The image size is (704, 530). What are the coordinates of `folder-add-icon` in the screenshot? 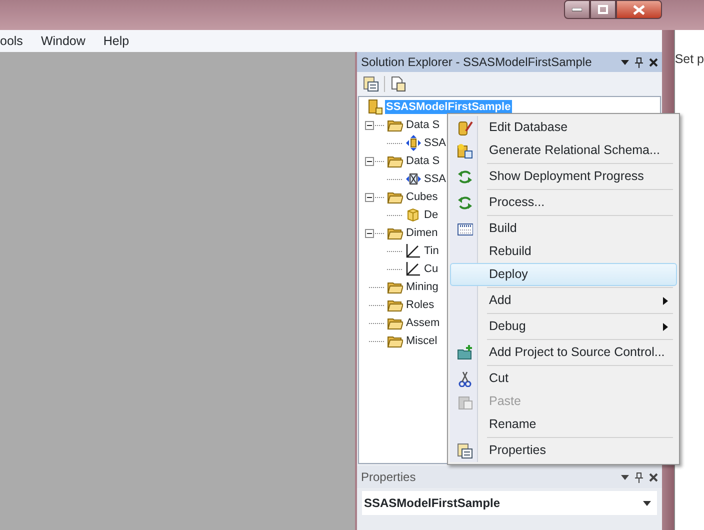 It's located at (465, 352).